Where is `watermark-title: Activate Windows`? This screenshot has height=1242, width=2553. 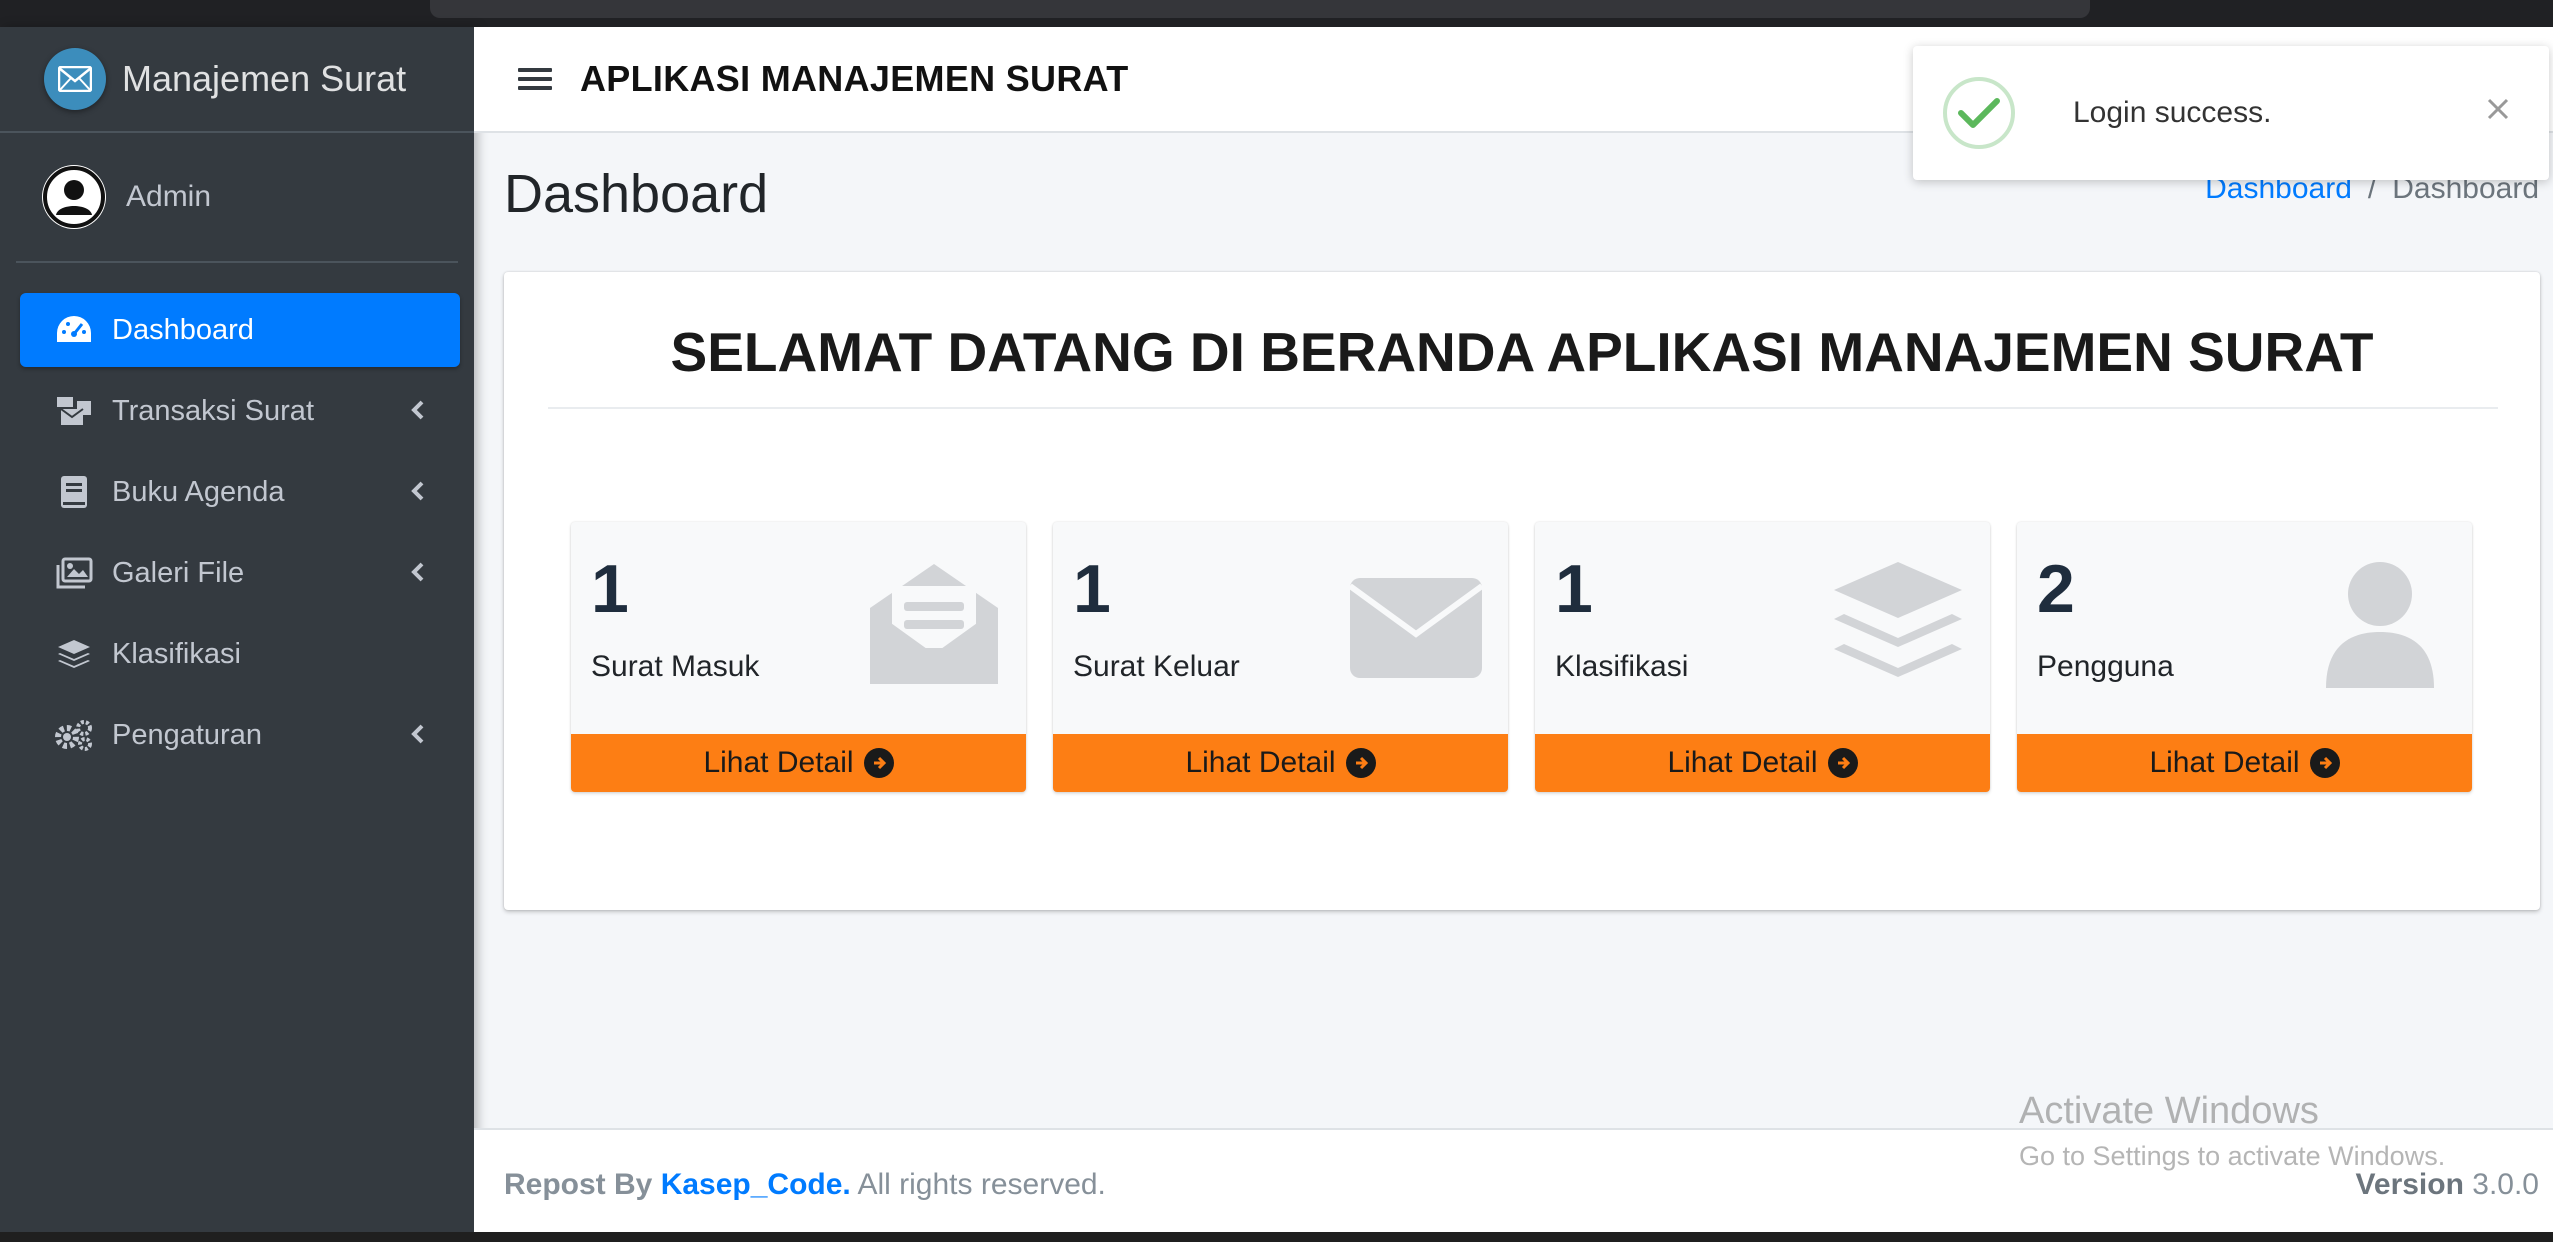 watermark-title: Activate Windows is located at coordinates (2169, 1111).